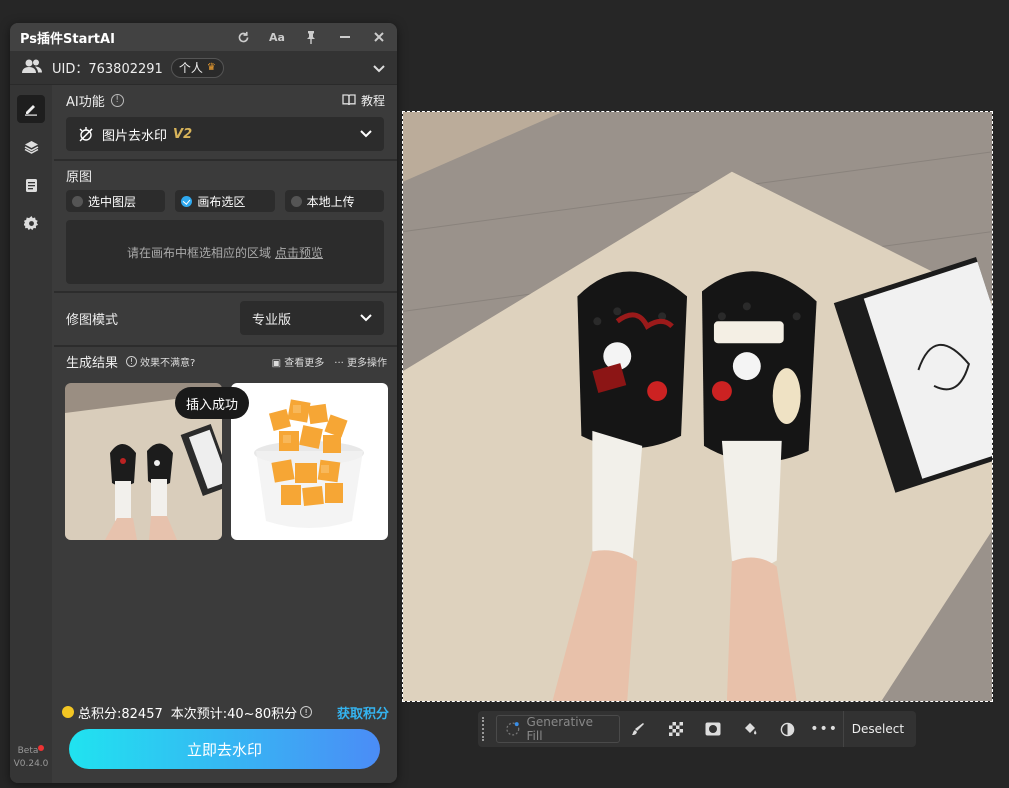  What do you see at coordinates (372, 100) in the screenshot?
I see `tutorial-label: 教程` at bounding box center [372, 100].